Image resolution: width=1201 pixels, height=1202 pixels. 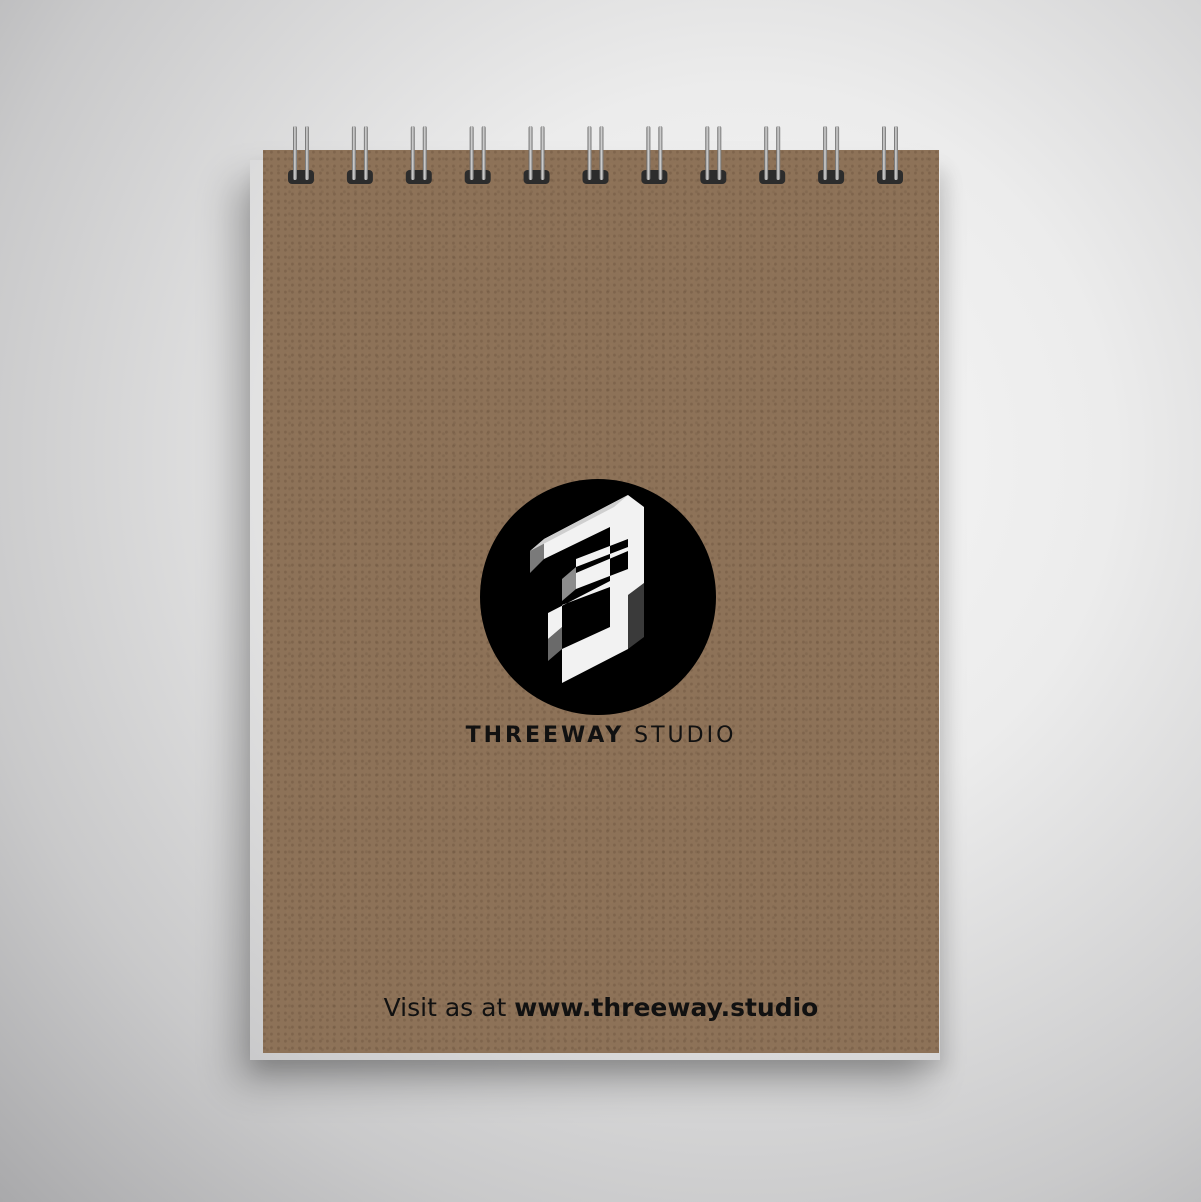 I want to click on spiral-binding, so click(x=595, y=155).